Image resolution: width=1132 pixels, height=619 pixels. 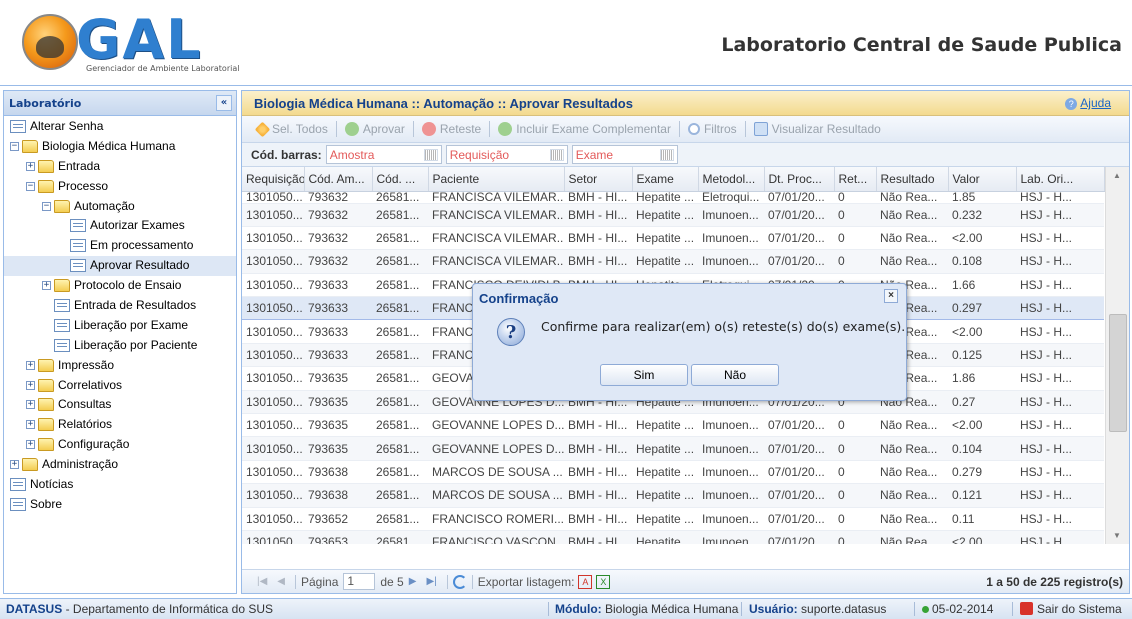 What do you see at coordinates (140, 265) in the screenshot?
I see `sidebar-item-label: Aprovar Resultado` at bounding box center [140, 265].